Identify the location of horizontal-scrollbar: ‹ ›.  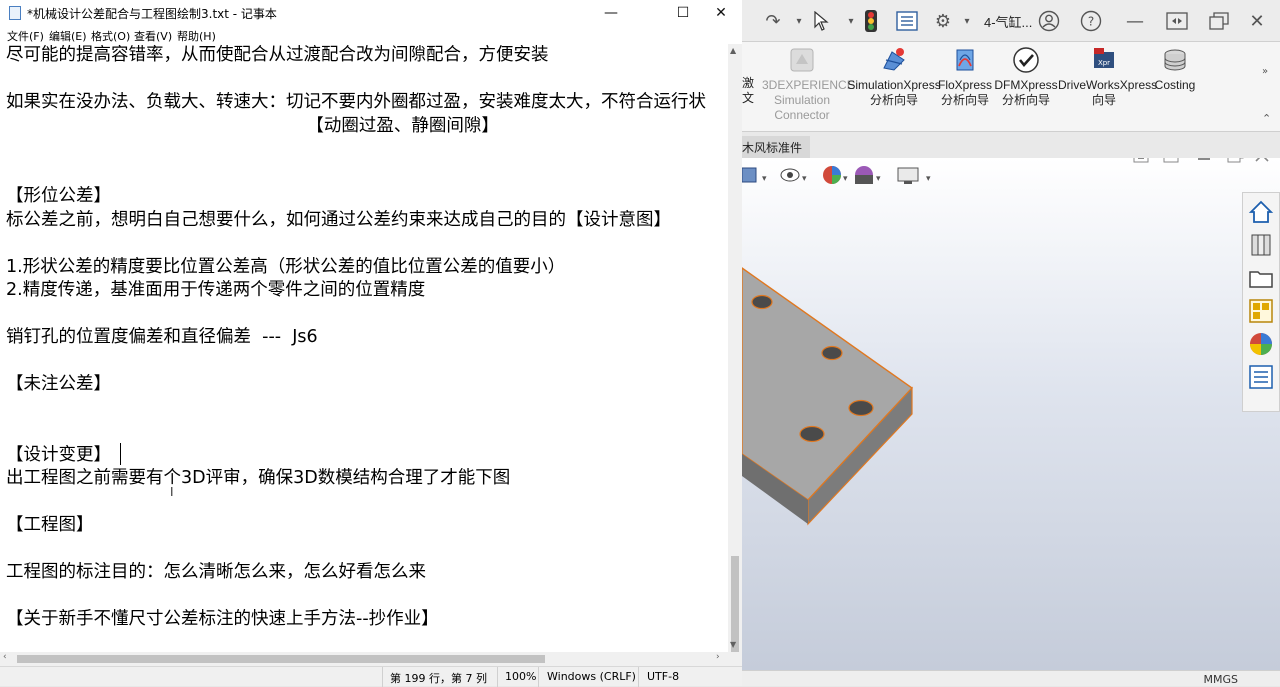
(364, 659).